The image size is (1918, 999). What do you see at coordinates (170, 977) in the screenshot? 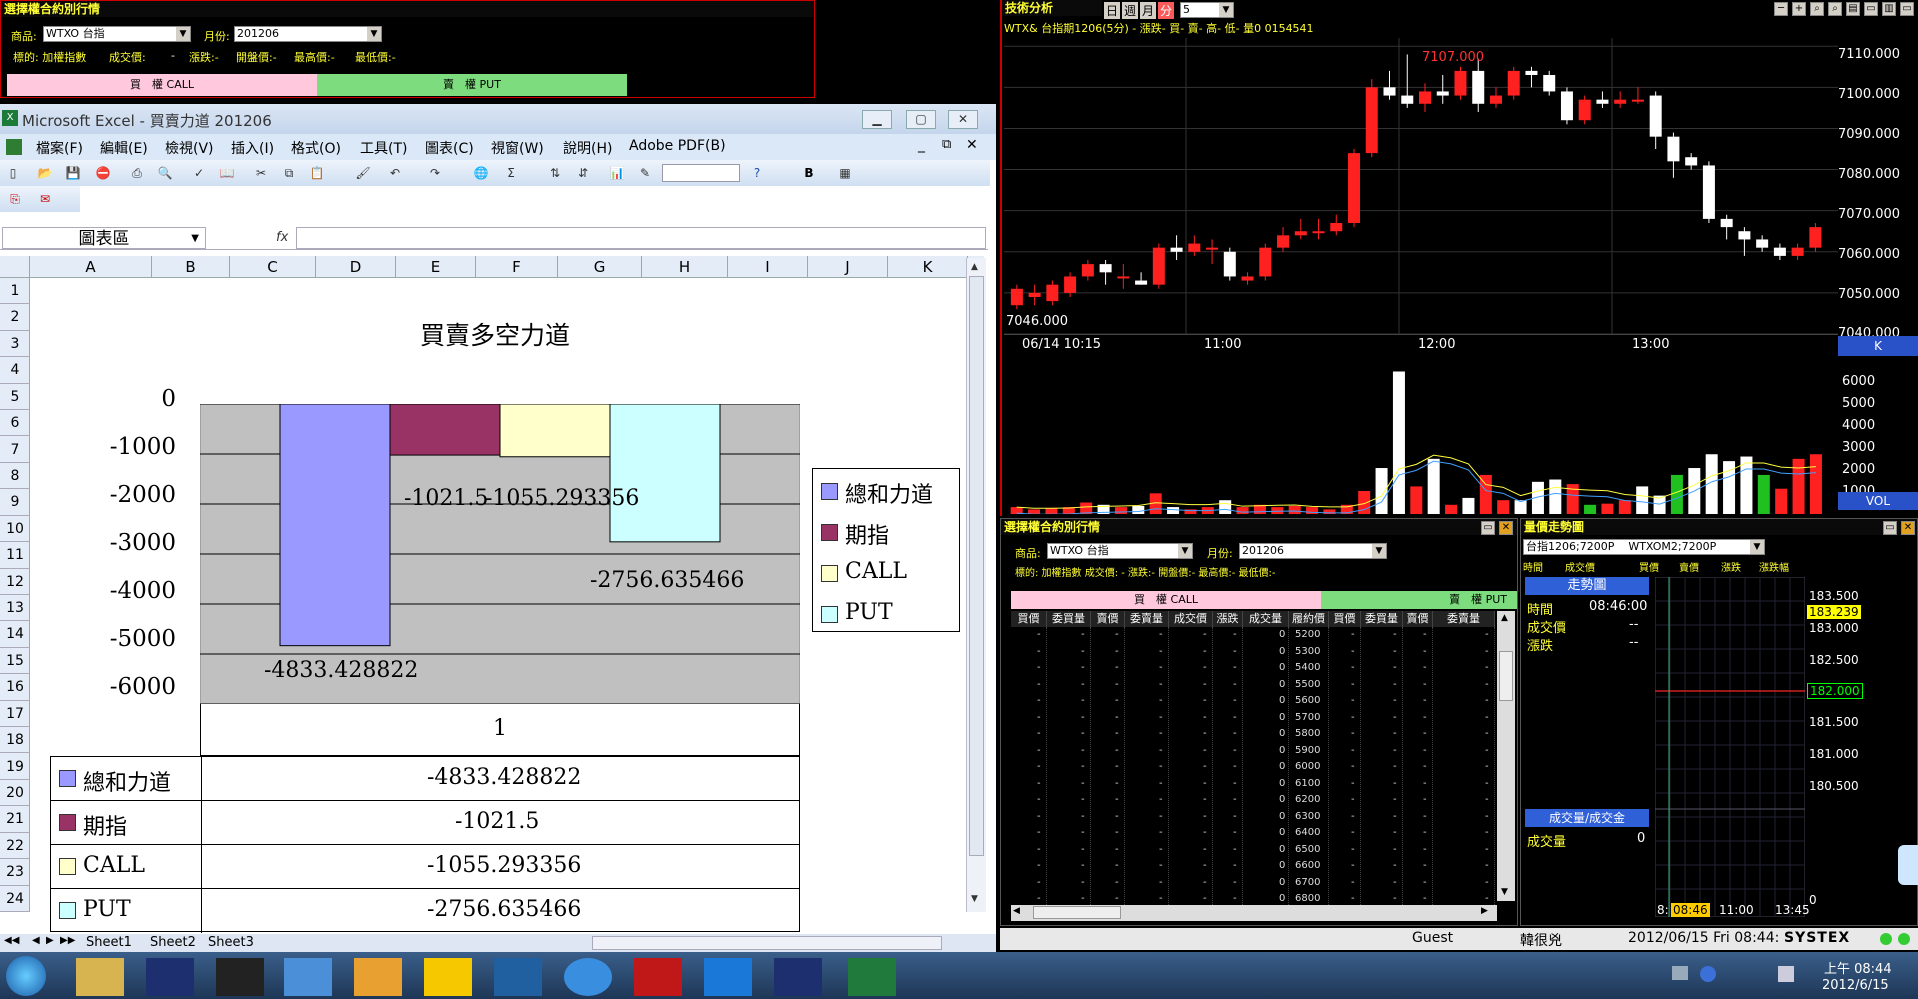
I see `taskbar-concord-icon` at bounding box center [170, 977].